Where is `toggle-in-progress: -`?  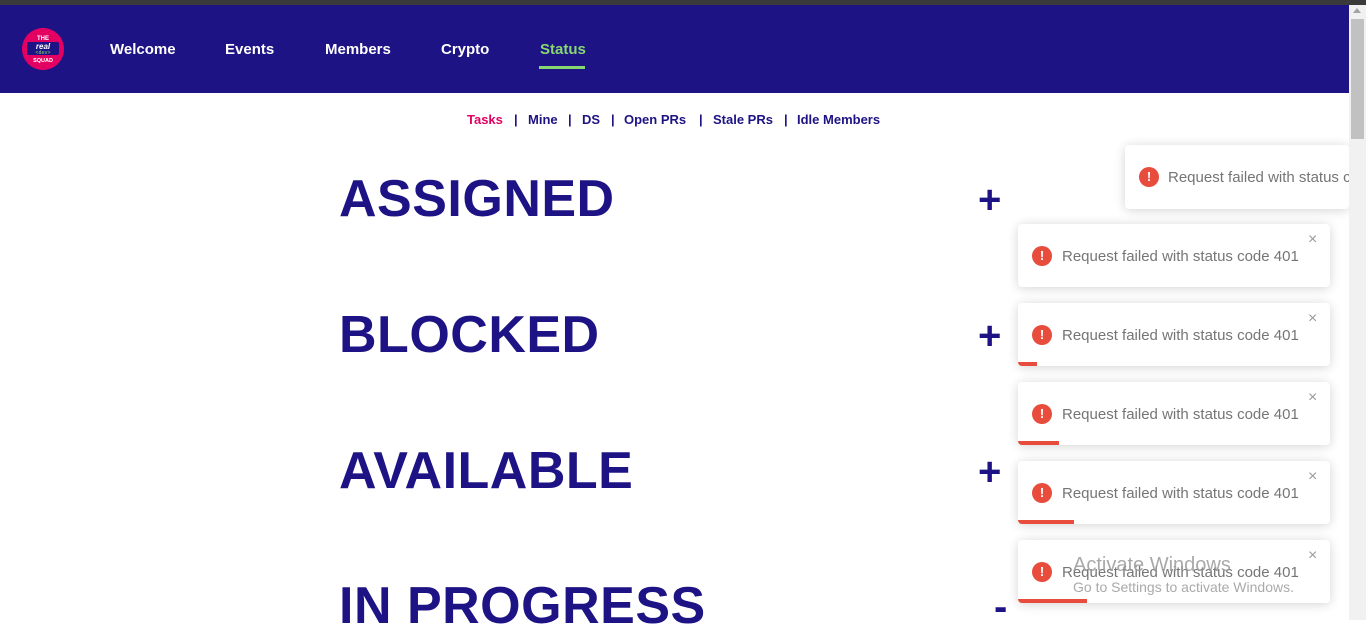 toggle-in-progress: - is located at coordinates (1000, 607).